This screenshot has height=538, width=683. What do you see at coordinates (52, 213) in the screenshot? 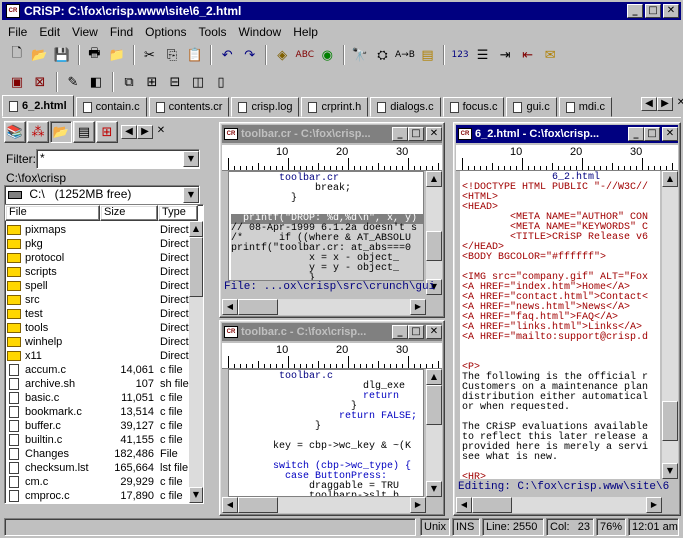
I see `col-file: File` at bounding box center [52, 213].